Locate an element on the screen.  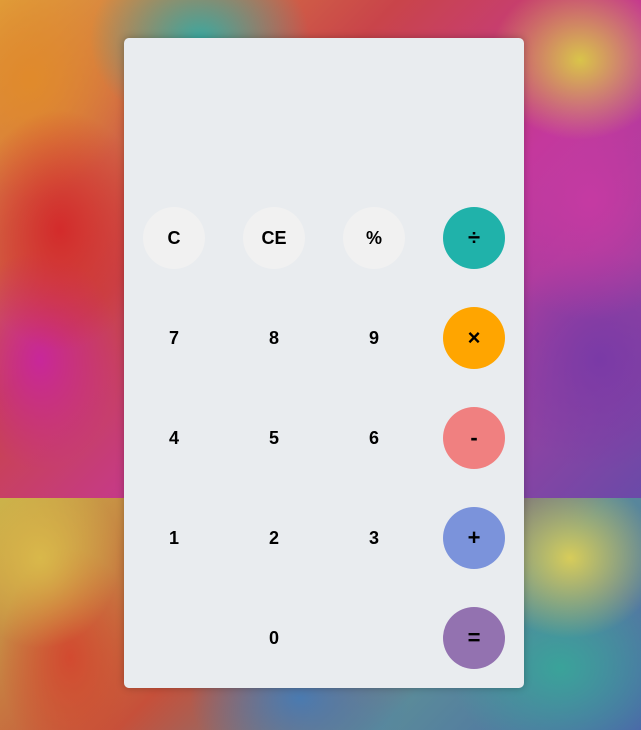
keypad-cell: 0 is located at coordinates (274, 638).